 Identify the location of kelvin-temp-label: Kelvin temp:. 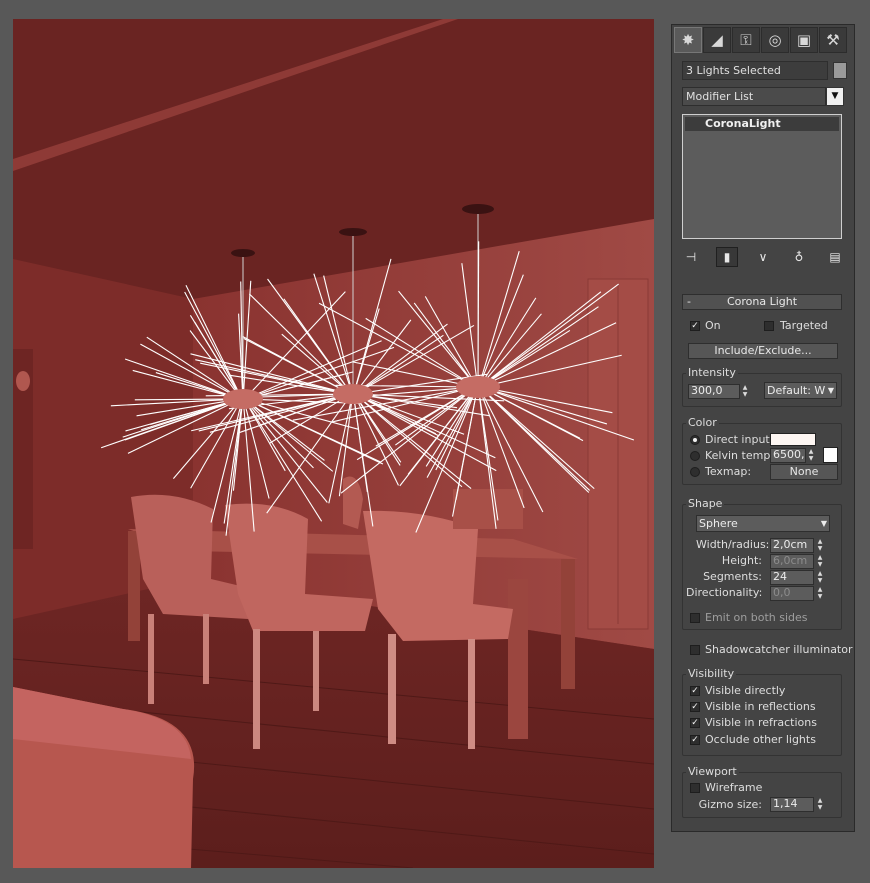
(740, 455).